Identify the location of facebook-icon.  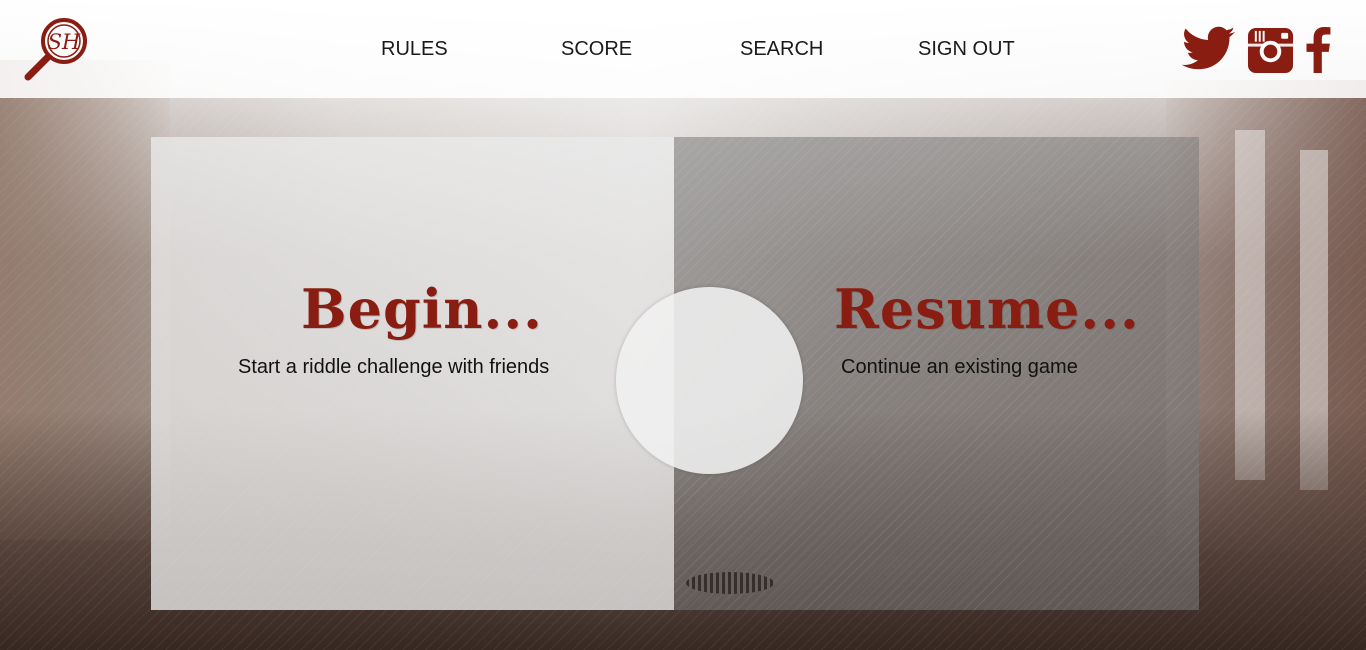
(1318, 50).